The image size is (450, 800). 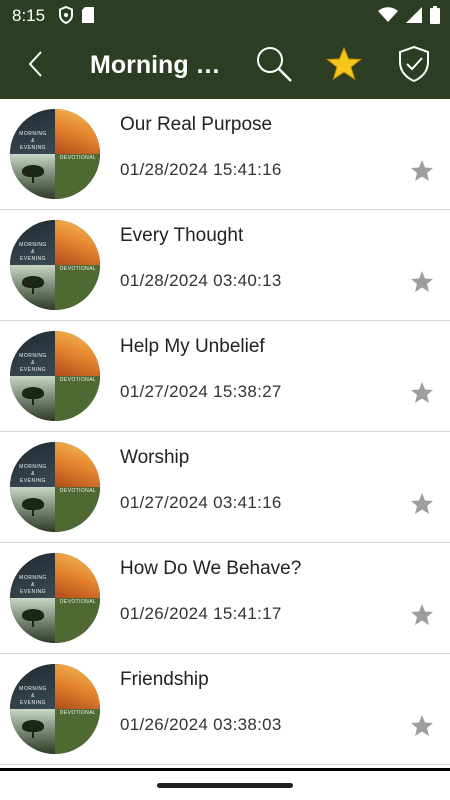 What do you see at coordinates (155, 457) in the screenshot?
I see `item-title: Worship` at bounding box center [155, 457].